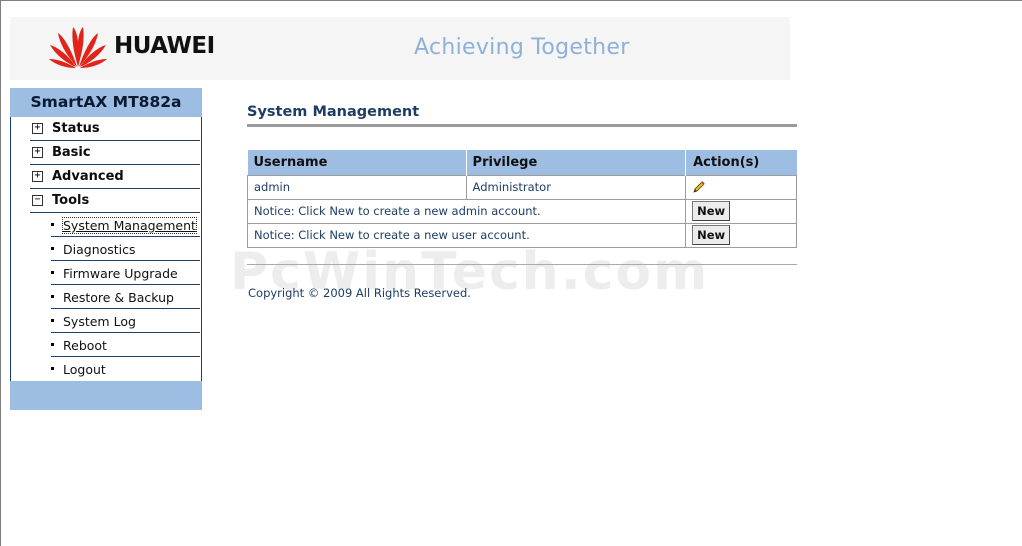 The width and height of the screenshot is (1022, 546). I want to click on new-admin-button: New, so click(711, 211).